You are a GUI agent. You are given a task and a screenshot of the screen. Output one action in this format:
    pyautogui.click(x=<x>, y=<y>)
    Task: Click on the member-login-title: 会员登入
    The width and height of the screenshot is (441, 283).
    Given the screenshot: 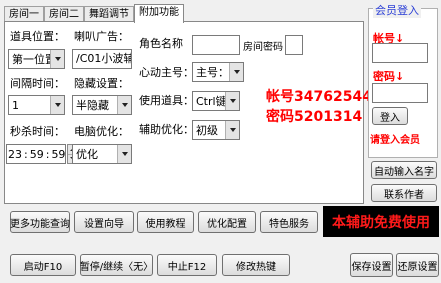 What is the action you would take?
    pyautogui.click(x=397, y=10)
    